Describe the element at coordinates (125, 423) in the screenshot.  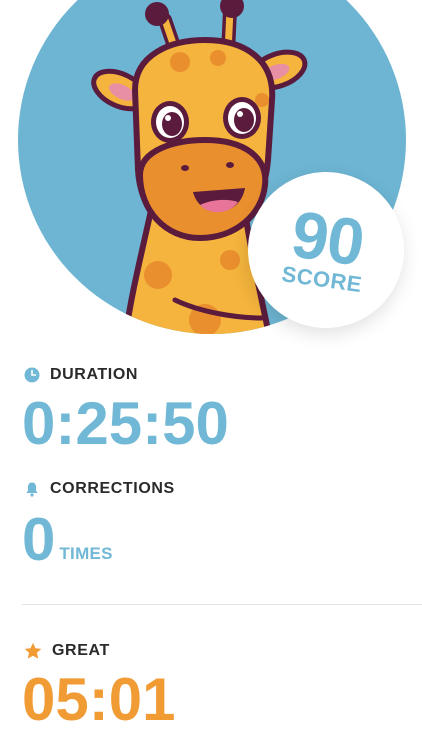
I see `duration-value: 0:25:50` at that location.